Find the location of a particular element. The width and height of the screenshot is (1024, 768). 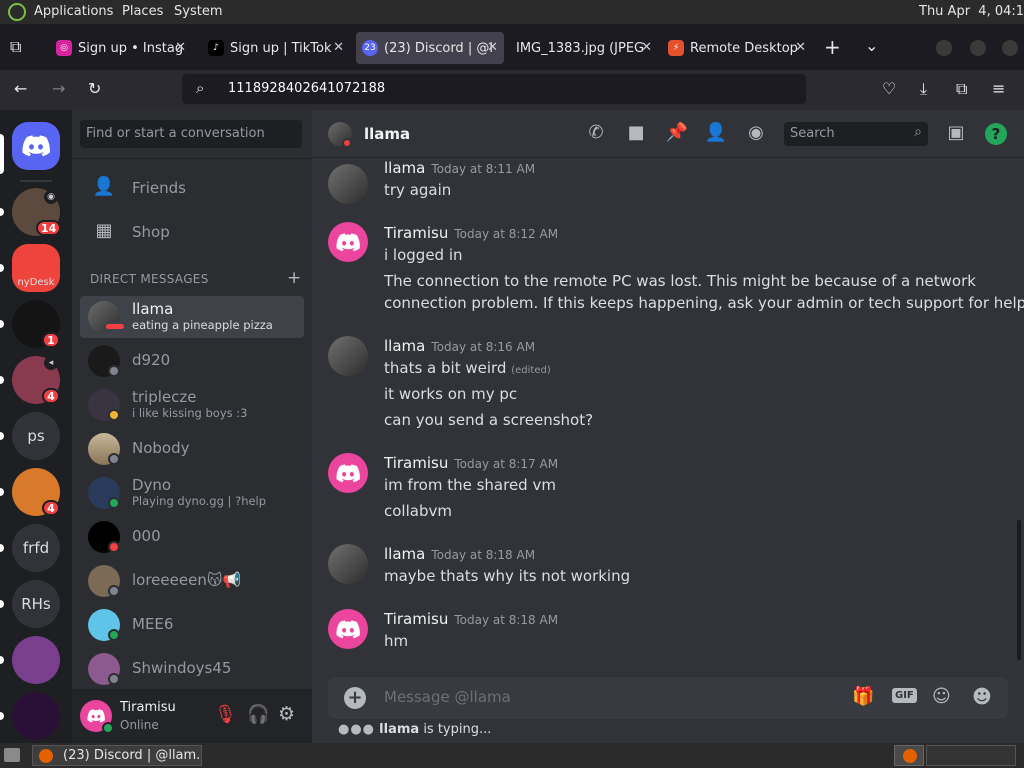

discord-home-button is located at coordinates (36, 146).